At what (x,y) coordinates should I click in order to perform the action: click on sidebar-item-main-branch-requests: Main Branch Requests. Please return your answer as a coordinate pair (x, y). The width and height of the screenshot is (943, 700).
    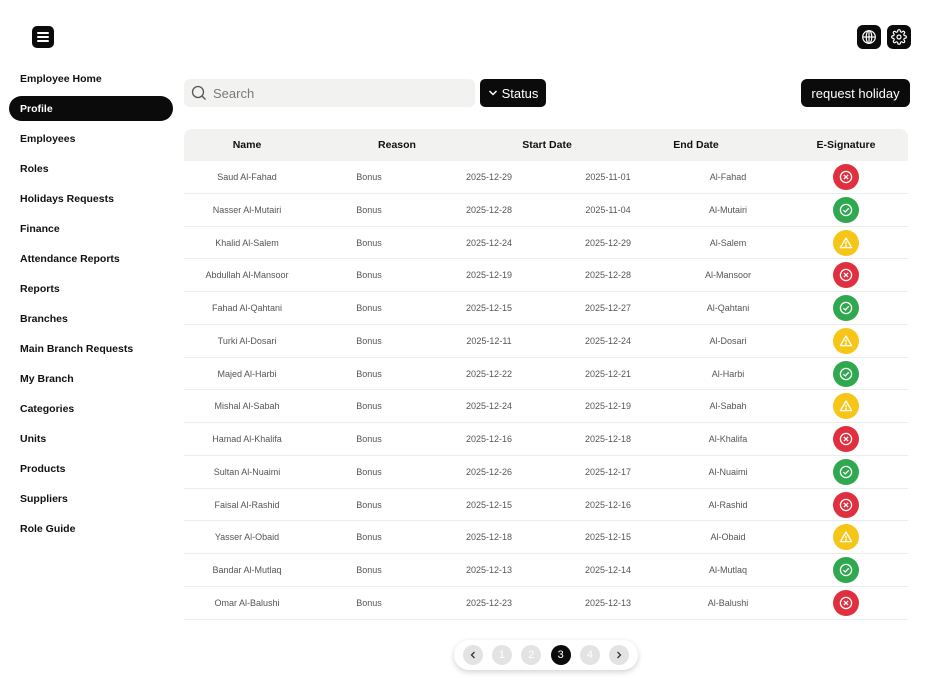
    Looking at the image, I should click on (91, 348).